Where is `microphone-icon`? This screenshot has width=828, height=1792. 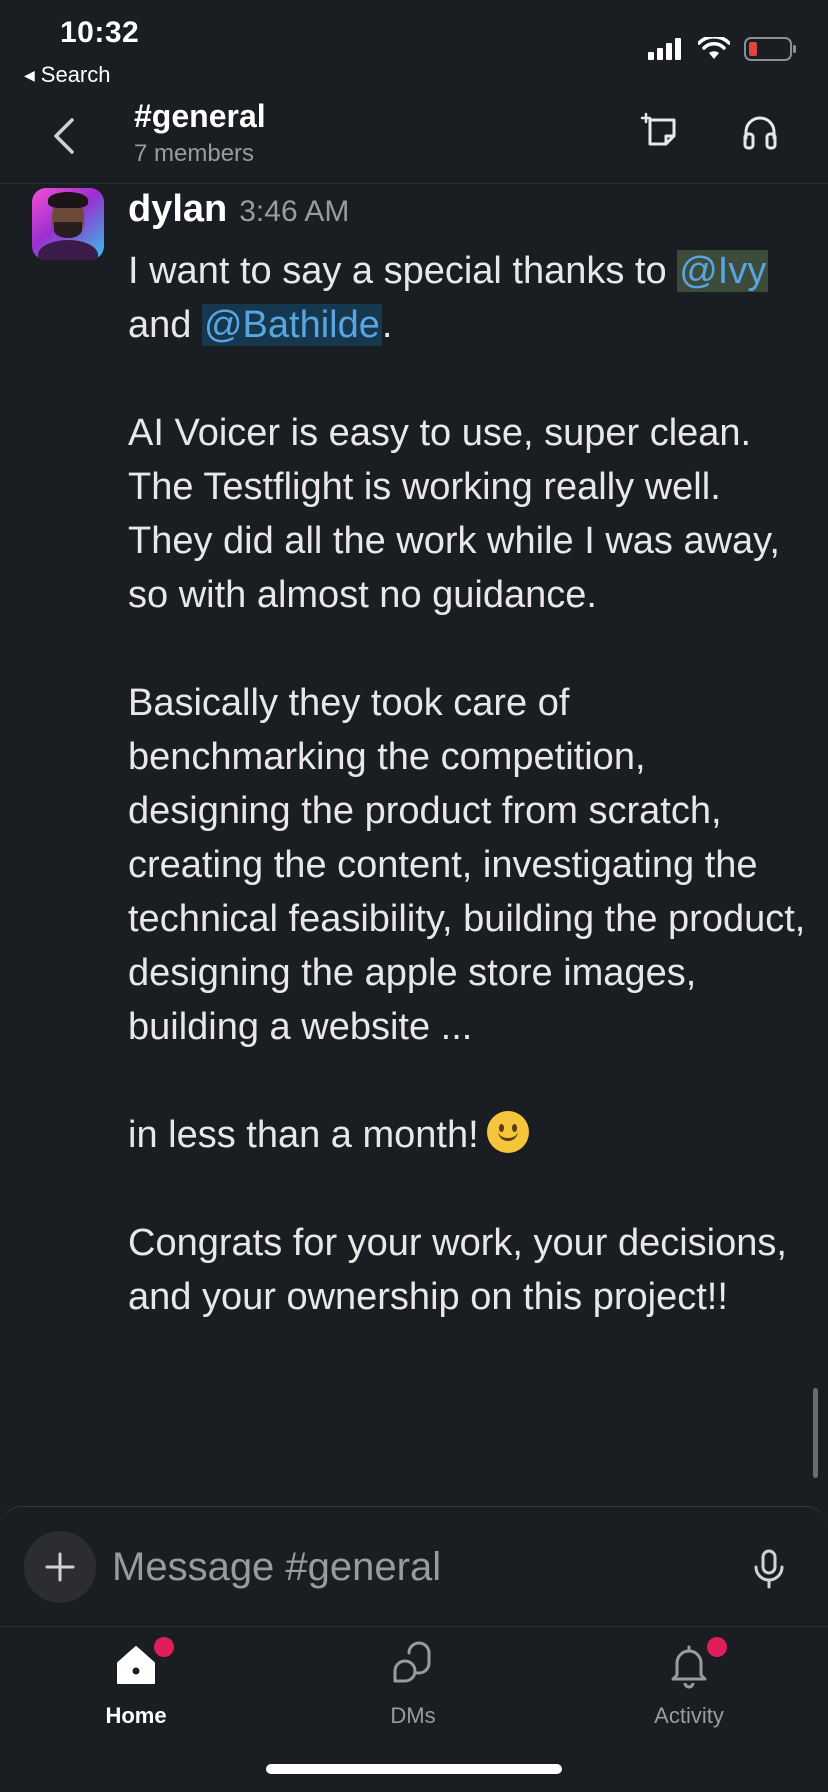 microphone-icon is located at coordinates (769, 1569).